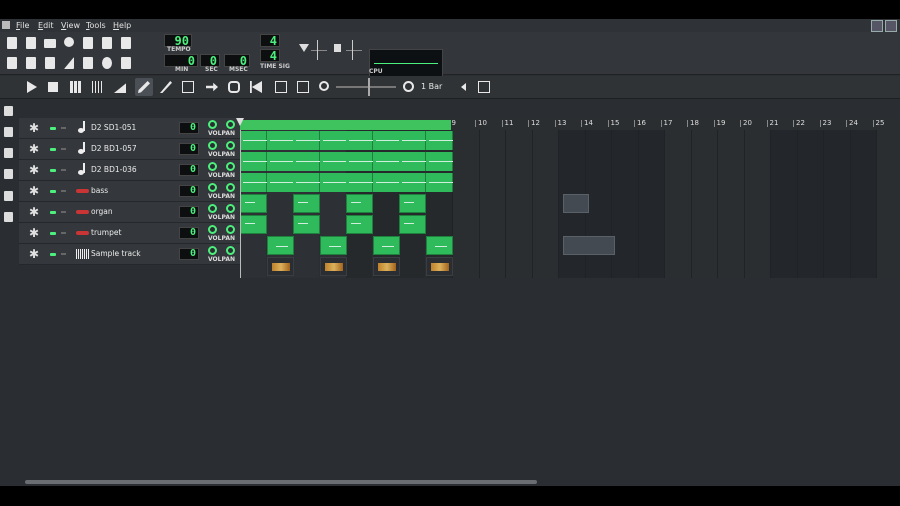 This screenshot has width=900, height=506. I want to click on time-sig-denominator: 4, so click(270, 55).